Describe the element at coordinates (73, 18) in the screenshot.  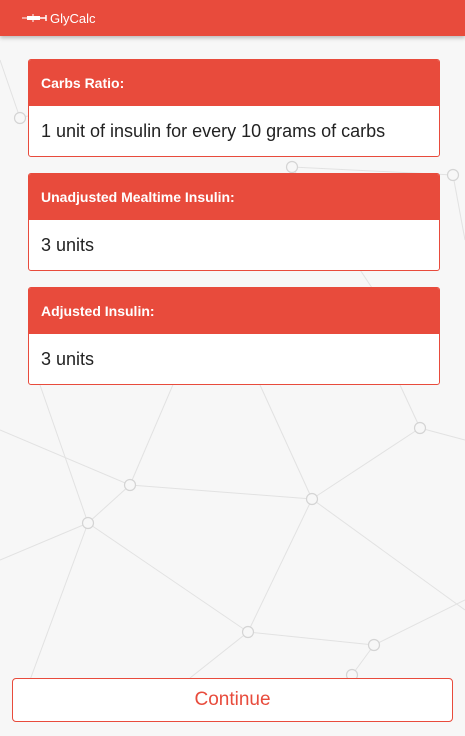
I see `app-title: GlyCalc` at that location.